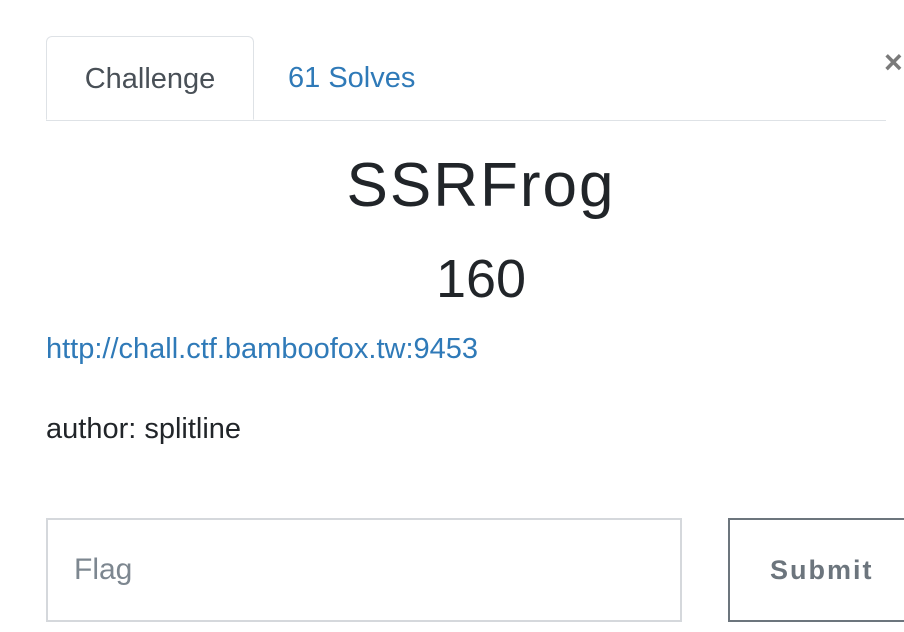  Describe the element at coordinates (150, 78) in the screenshot. I see `tab-challenge: Challenge` at that location.